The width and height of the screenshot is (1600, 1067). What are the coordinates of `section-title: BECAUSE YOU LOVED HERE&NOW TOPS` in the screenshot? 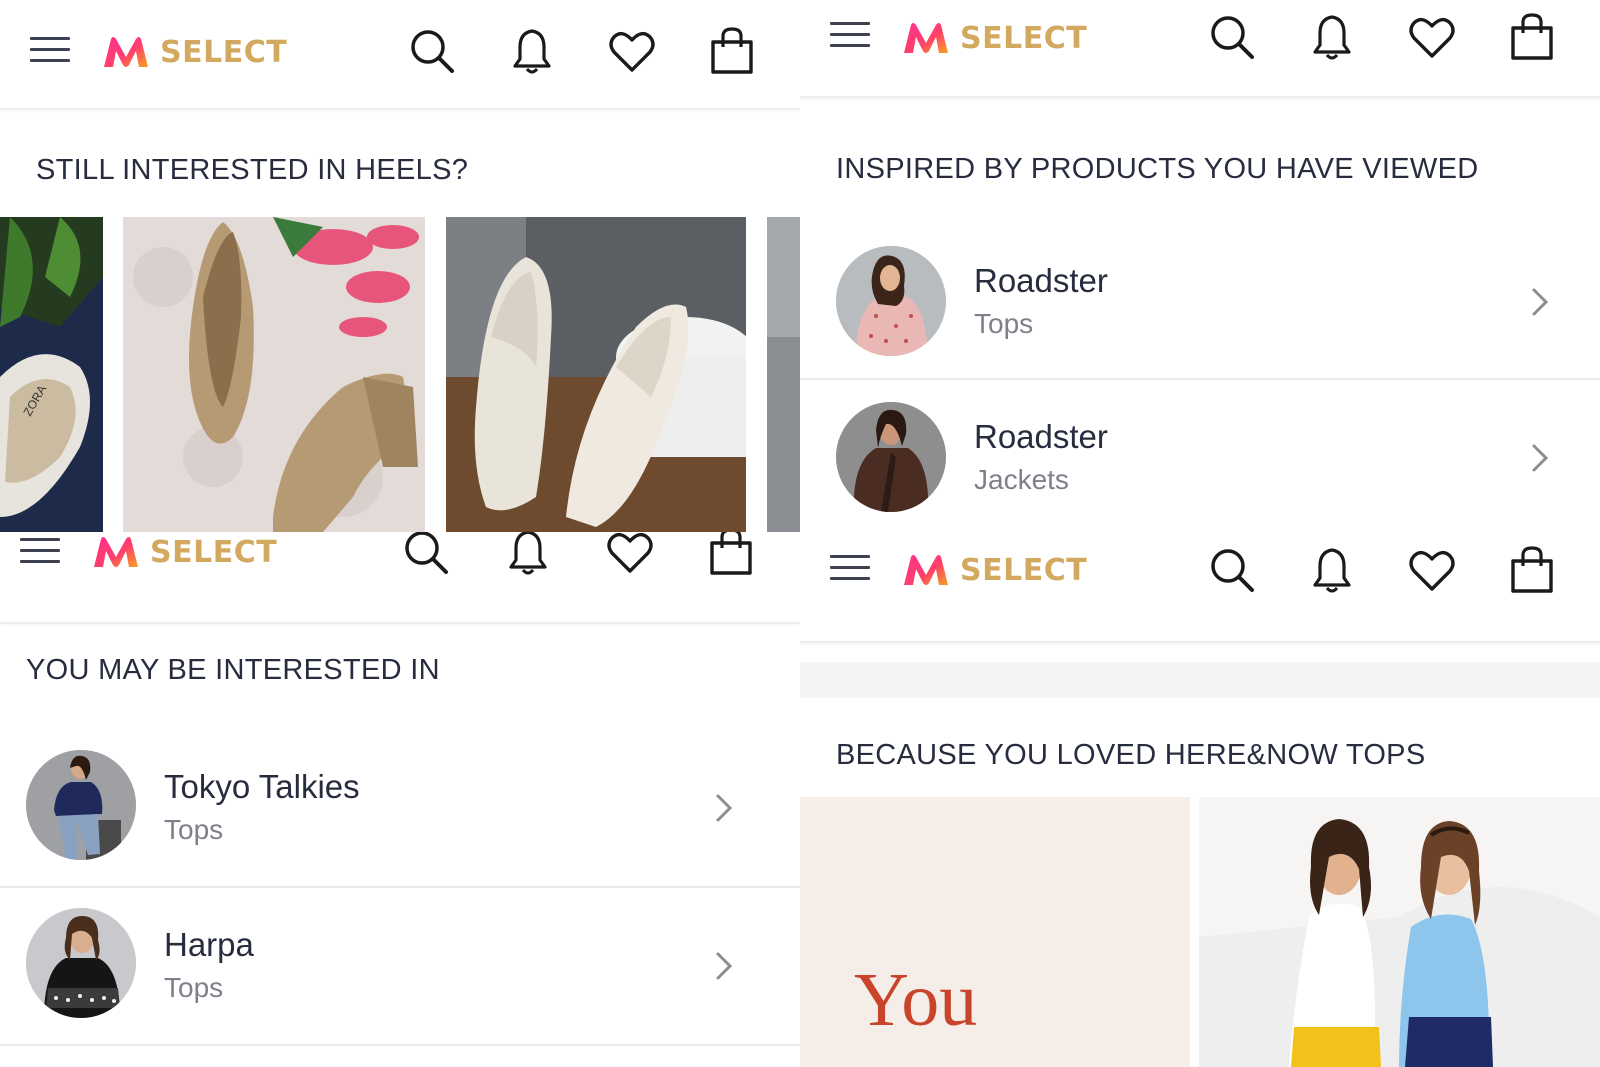 It's located at (1131, 755).